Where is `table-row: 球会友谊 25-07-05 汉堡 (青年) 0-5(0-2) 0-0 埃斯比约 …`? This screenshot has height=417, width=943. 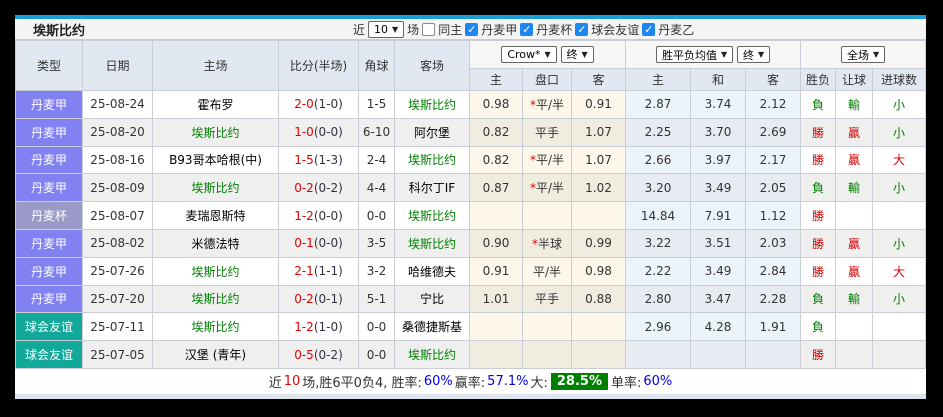 table-row: 球会友谊 25-07-05 汉堡 (青年) 0-5(0-2) 0-0 埃斯比约 … is located at coordinates (471, 354).